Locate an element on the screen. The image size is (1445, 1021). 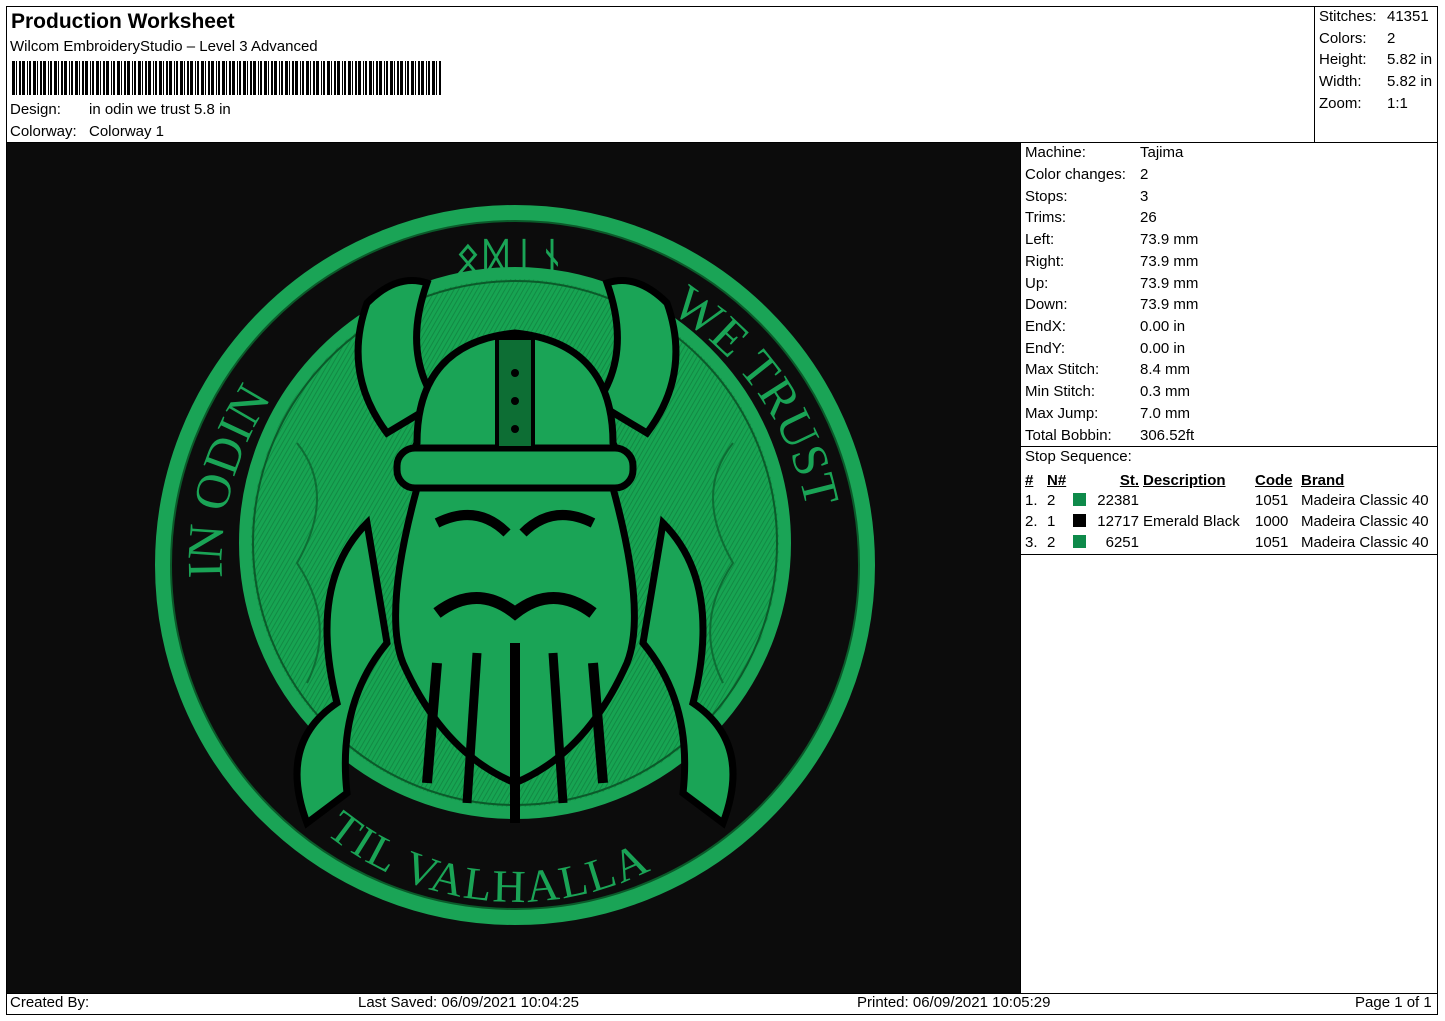
info-value: 7.0 mm is located at coordinates (1165, 413).